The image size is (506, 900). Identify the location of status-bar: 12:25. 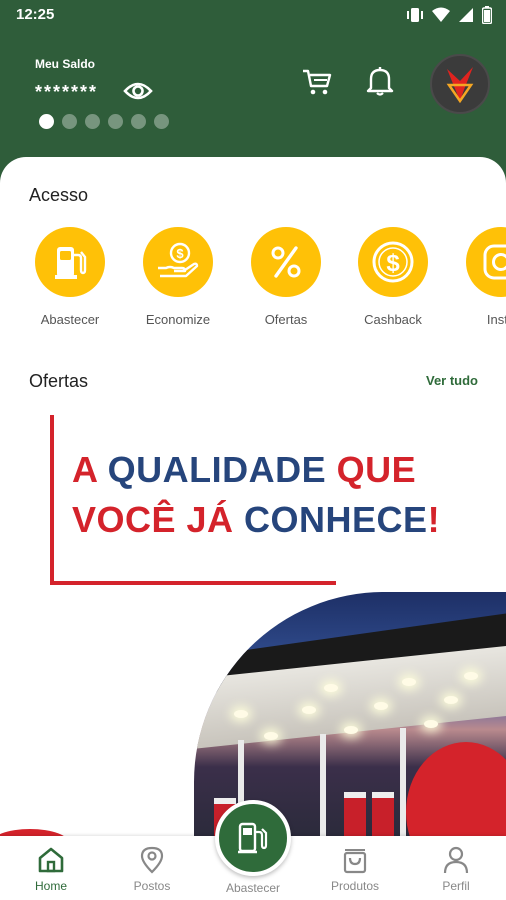
(253, 15).